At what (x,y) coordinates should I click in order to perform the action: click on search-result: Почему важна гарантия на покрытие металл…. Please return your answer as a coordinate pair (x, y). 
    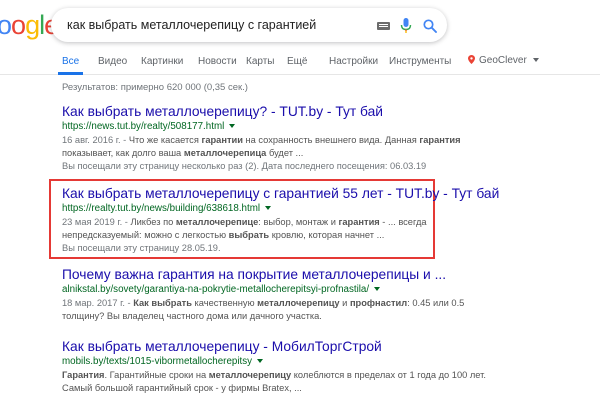
    Looking at the image, I should click on (292, 294).